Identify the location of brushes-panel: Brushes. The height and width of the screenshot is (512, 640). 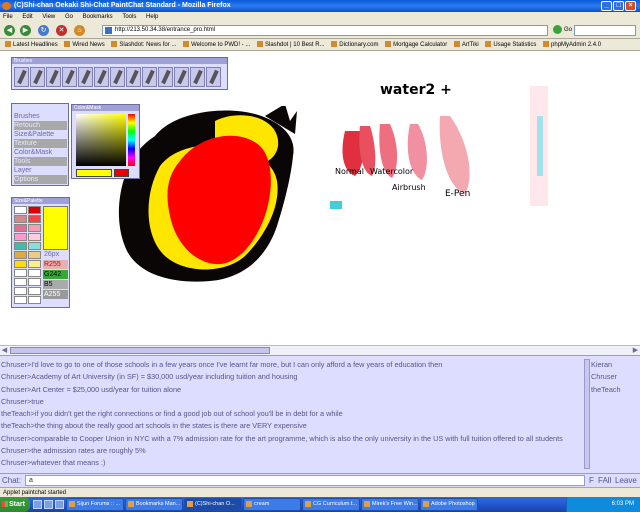
(119, 73).